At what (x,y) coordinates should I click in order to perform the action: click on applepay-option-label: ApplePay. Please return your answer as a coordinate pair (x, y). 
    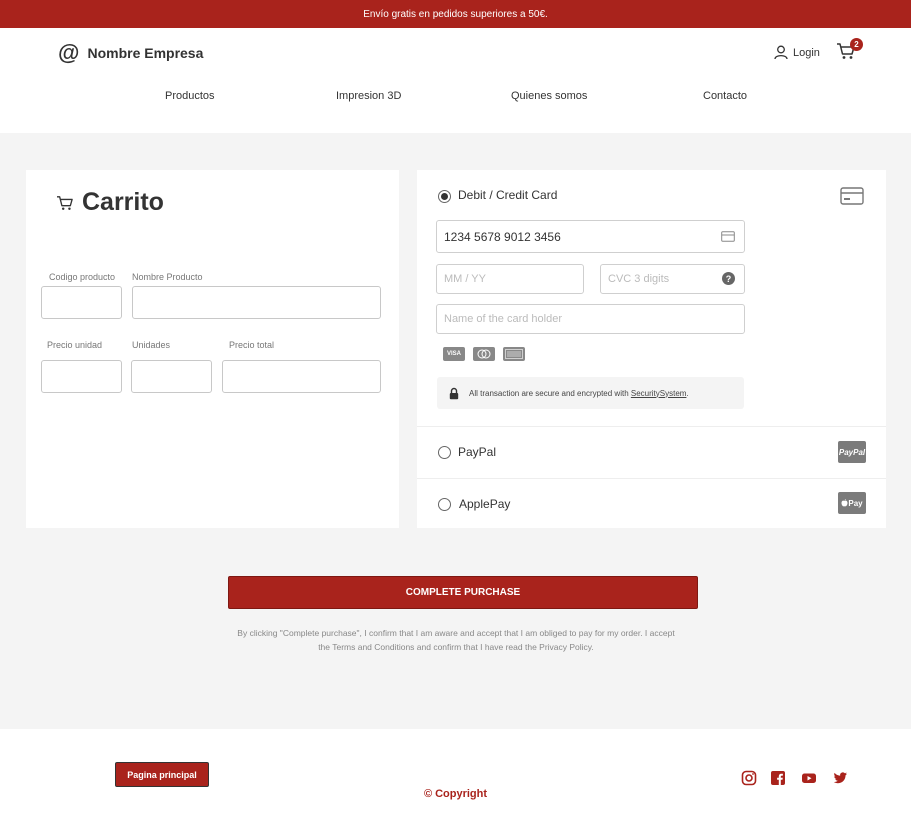
    Looking at the image, I should click on (485, 504).